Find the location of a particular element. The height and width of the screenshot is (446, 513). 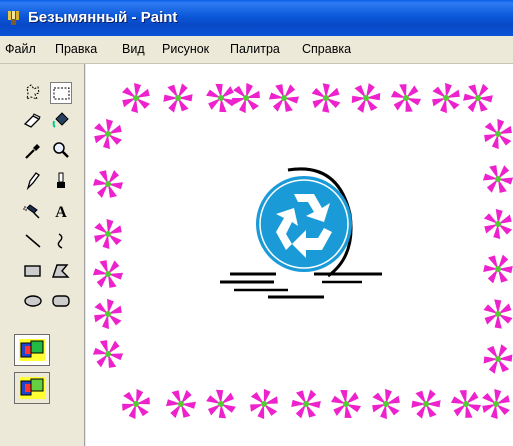

window-title: Безымянный - Paint is located at coordinates (103, 17).